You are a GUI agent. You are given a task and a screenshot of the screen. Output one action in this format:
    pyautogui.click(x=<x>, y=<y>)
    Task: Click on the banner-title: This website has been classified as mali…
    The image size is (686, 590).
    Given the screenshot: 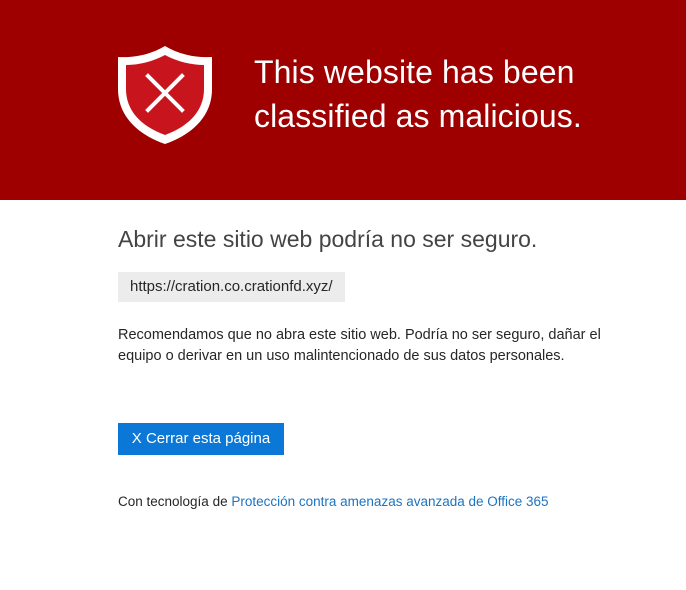 What is the action you would take?
    pyautogui.click(x=418, y=94)
    